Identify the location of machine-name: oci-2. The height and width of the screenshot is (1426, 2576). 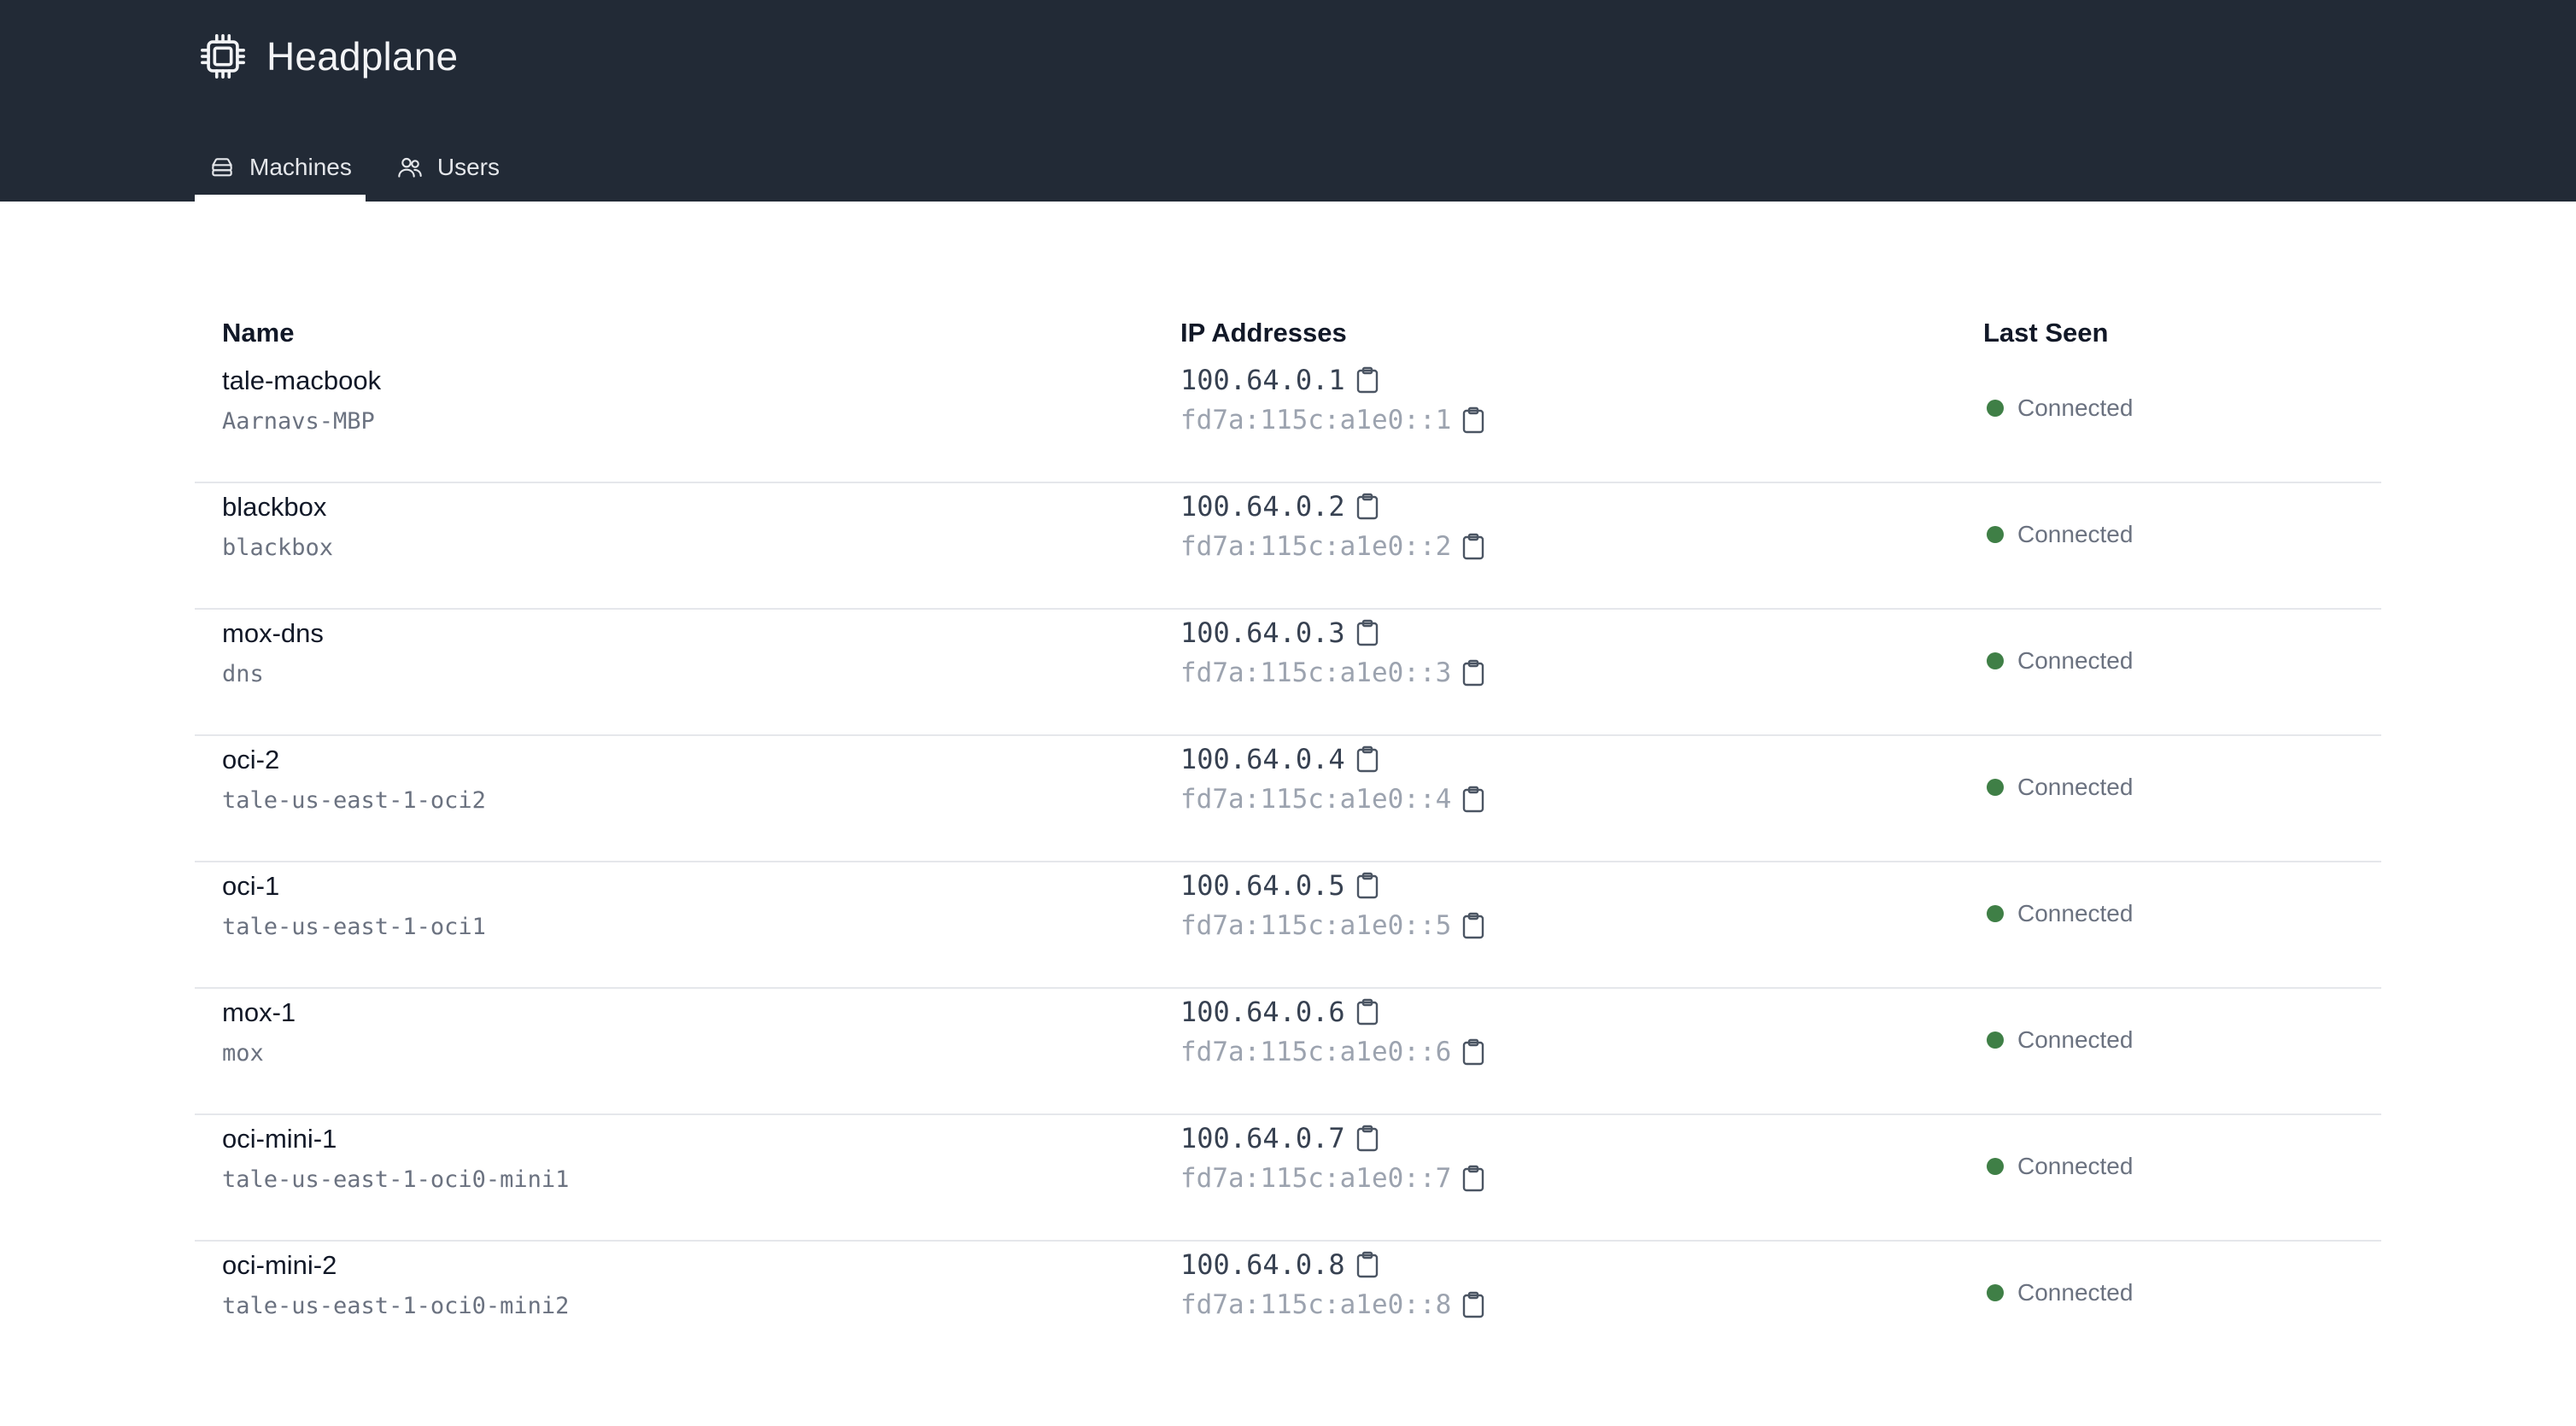
(251, 760).